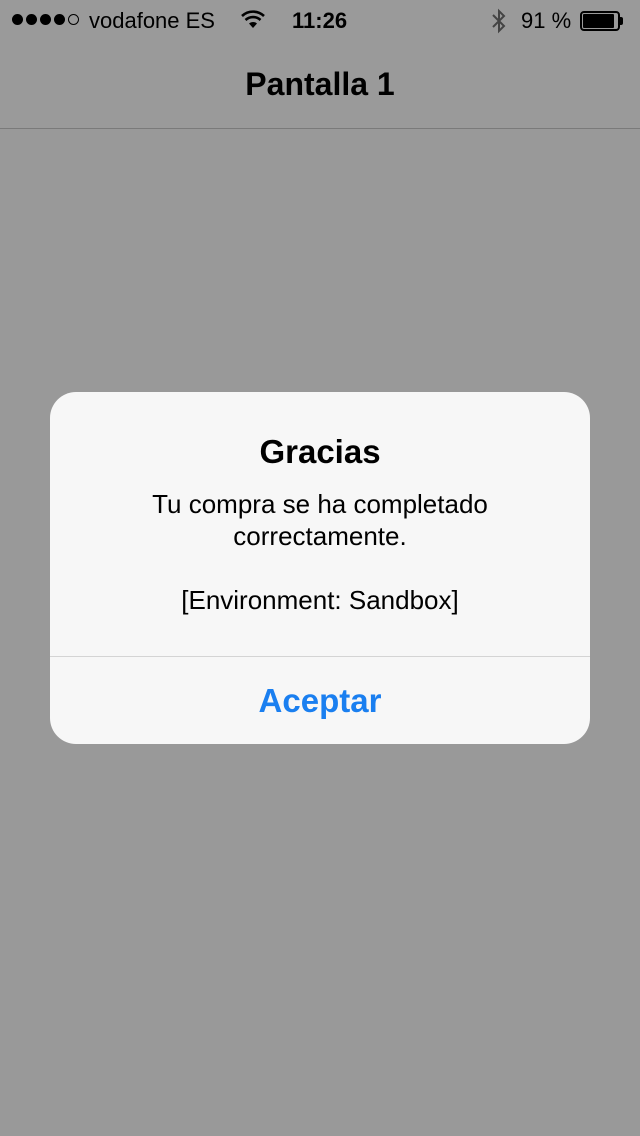  Describe the element at coordinates (320, 64) in the screenshot. I see `top-bars: vodafone ES 11:26 91 % Pantalla 1` at that location.